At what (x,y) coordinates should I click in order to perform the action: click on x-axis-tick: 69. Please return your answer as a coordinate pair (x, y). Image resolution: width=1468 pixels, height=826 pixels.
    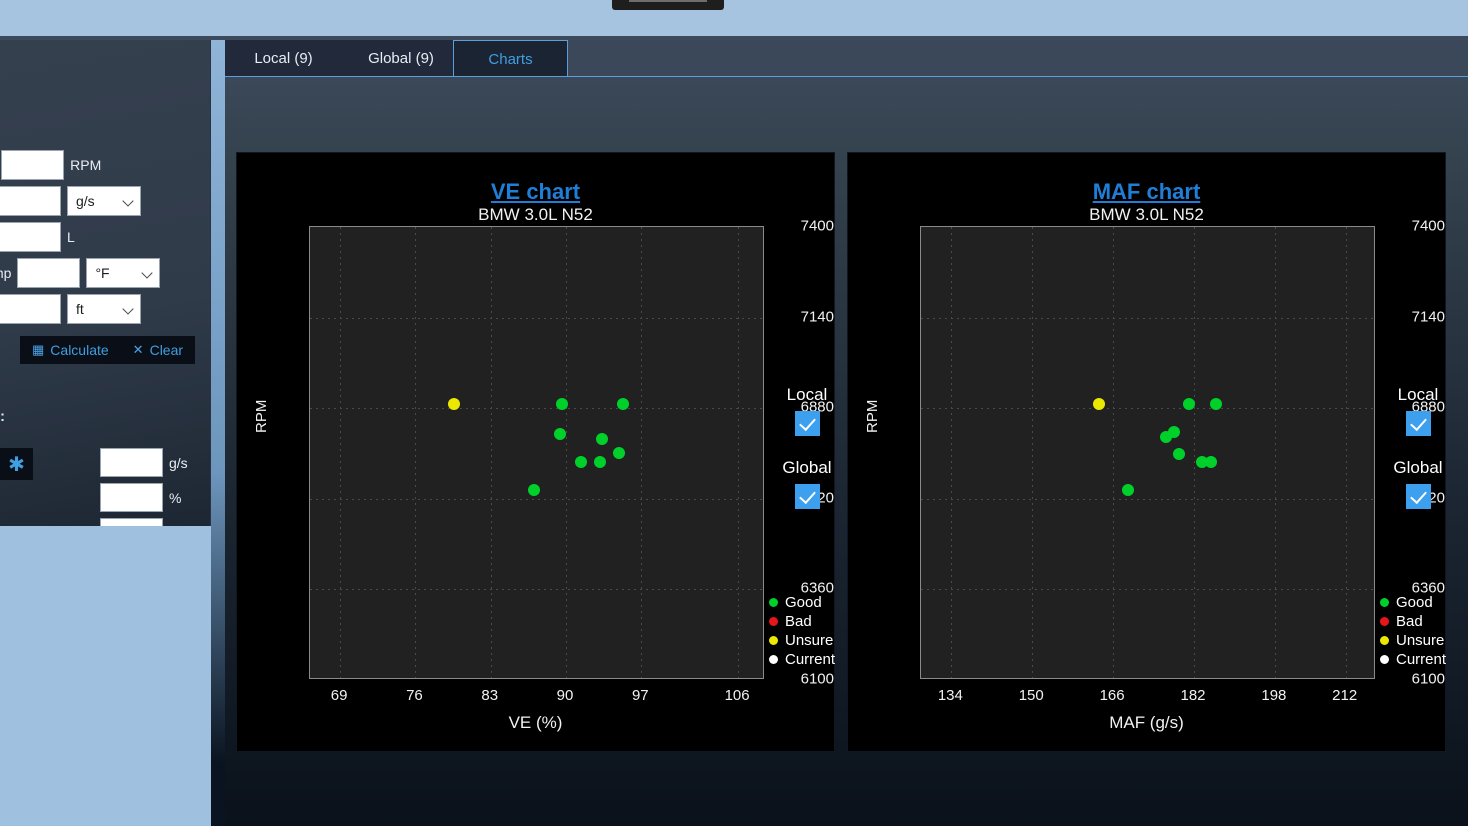
    Looking at the image, I should click on (339, 695).